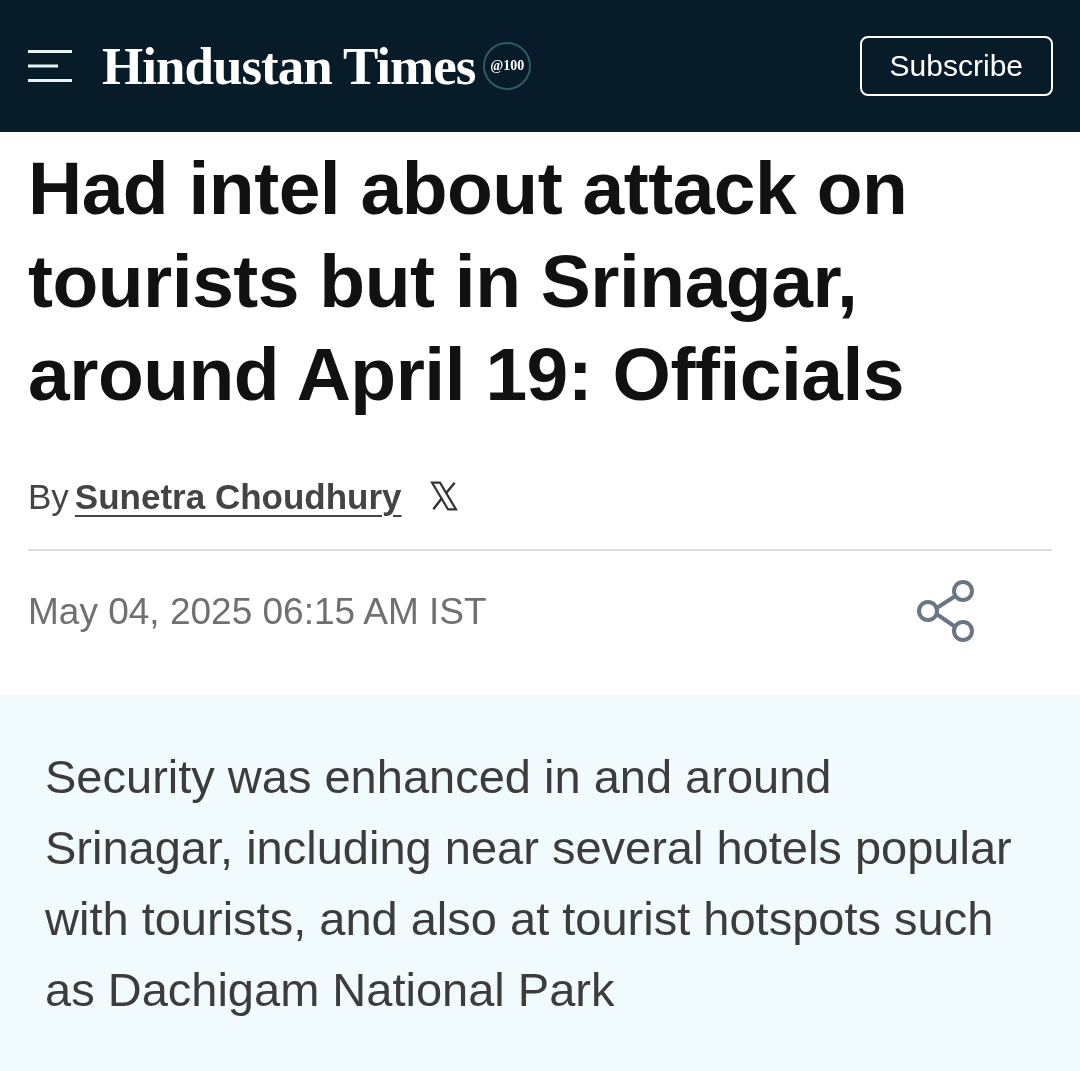  Describe the element at coordinates (238, 496) in the screenshot. I see `author-link: Sunetra Choudhury` at that location.